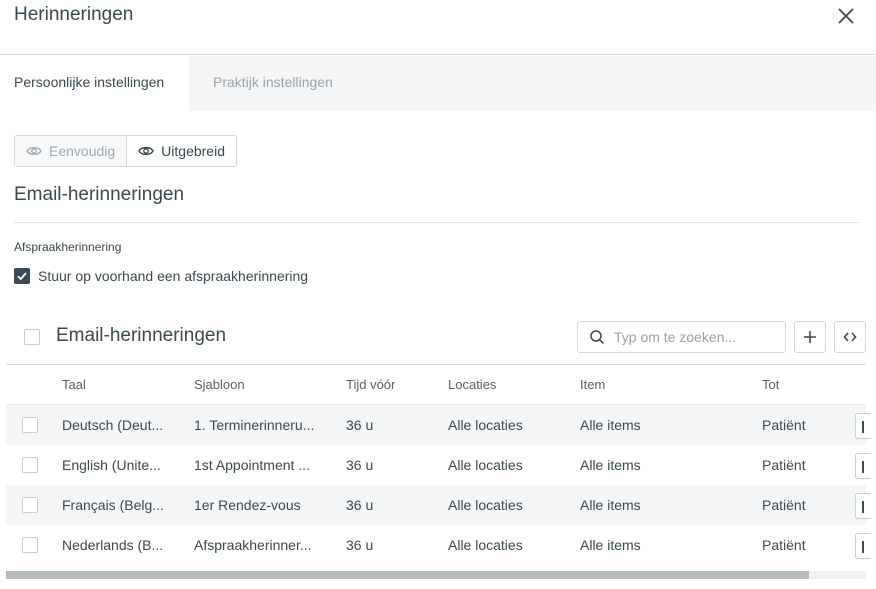 The image size is (876, 589). I want to click on code-button, so click(850, 337).